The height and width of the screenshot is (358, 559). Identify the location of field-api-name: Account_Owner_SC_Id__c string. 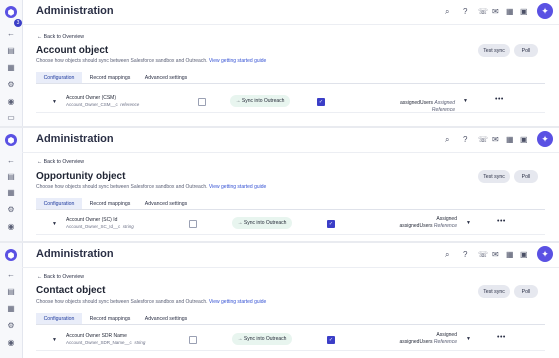
(100, 226).